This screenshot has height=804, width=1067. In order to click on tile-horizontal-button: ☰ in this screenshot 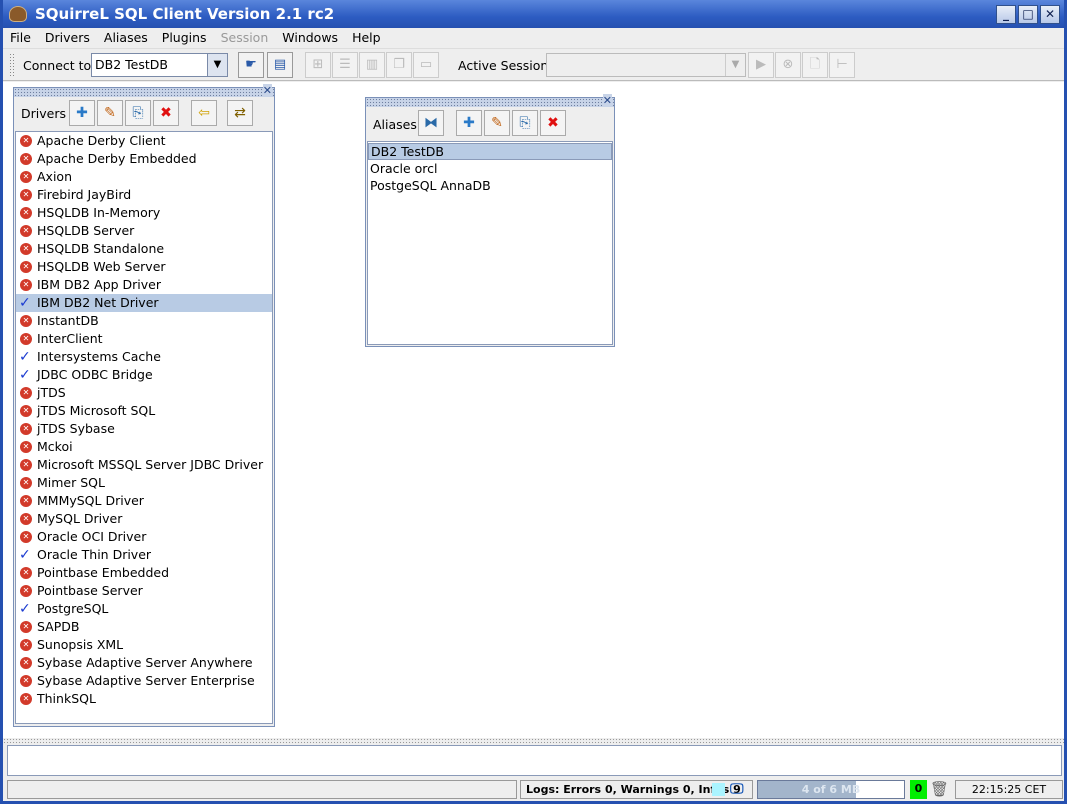, I will do `click(345, 65)`.